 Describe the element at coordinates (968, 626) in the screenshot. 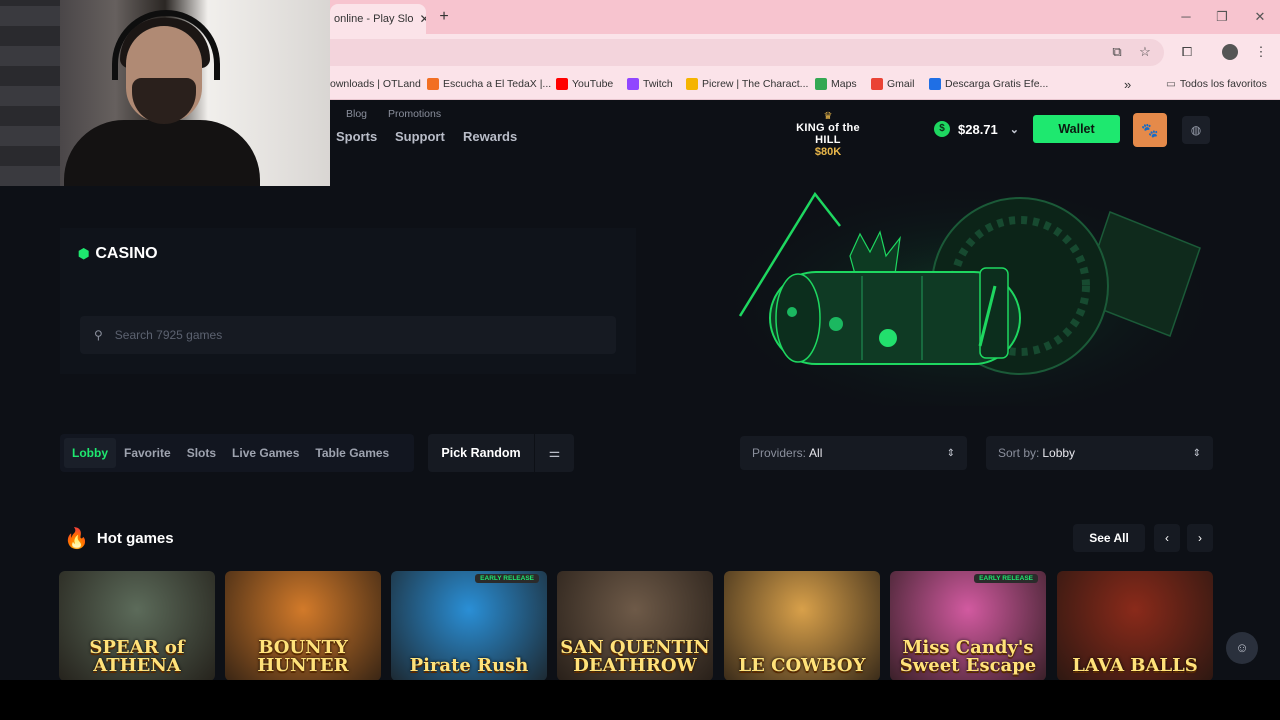

I see `game-card: EARLY RELEASE Miss Candy's Sweet Escape` at that location.